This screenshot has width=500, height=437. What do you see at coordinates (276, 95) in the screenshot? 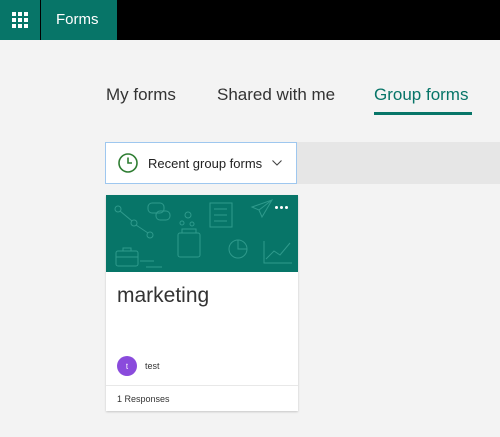
I see `tab-shared-with-me: Shared with me` at bounding box center [276, 95].